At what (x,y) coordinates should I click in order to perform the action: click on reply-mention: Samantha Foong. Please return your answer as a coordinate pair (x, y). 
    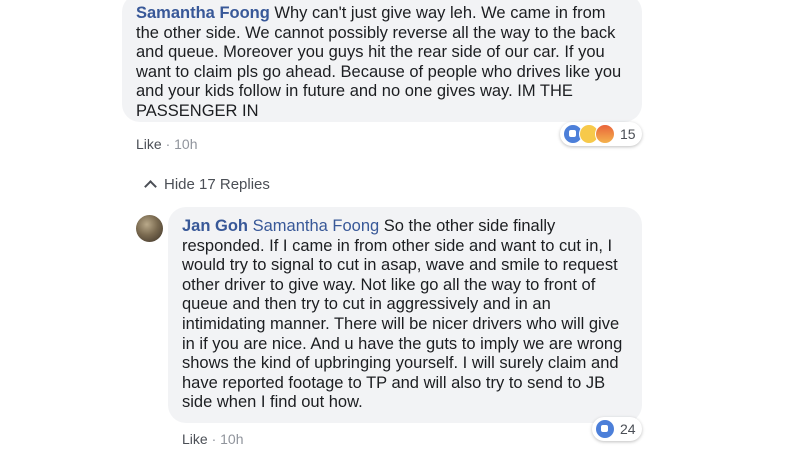
    Looking at the image, I should click on (316, 226).